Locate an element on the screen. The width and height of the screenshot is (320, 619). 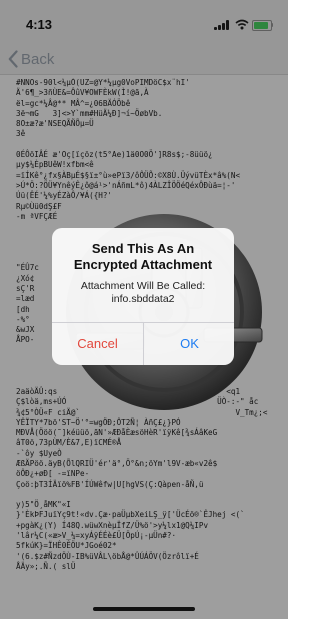
alert-title: Send This As An Encrypted Attachment is located at coordinates (143, 256).